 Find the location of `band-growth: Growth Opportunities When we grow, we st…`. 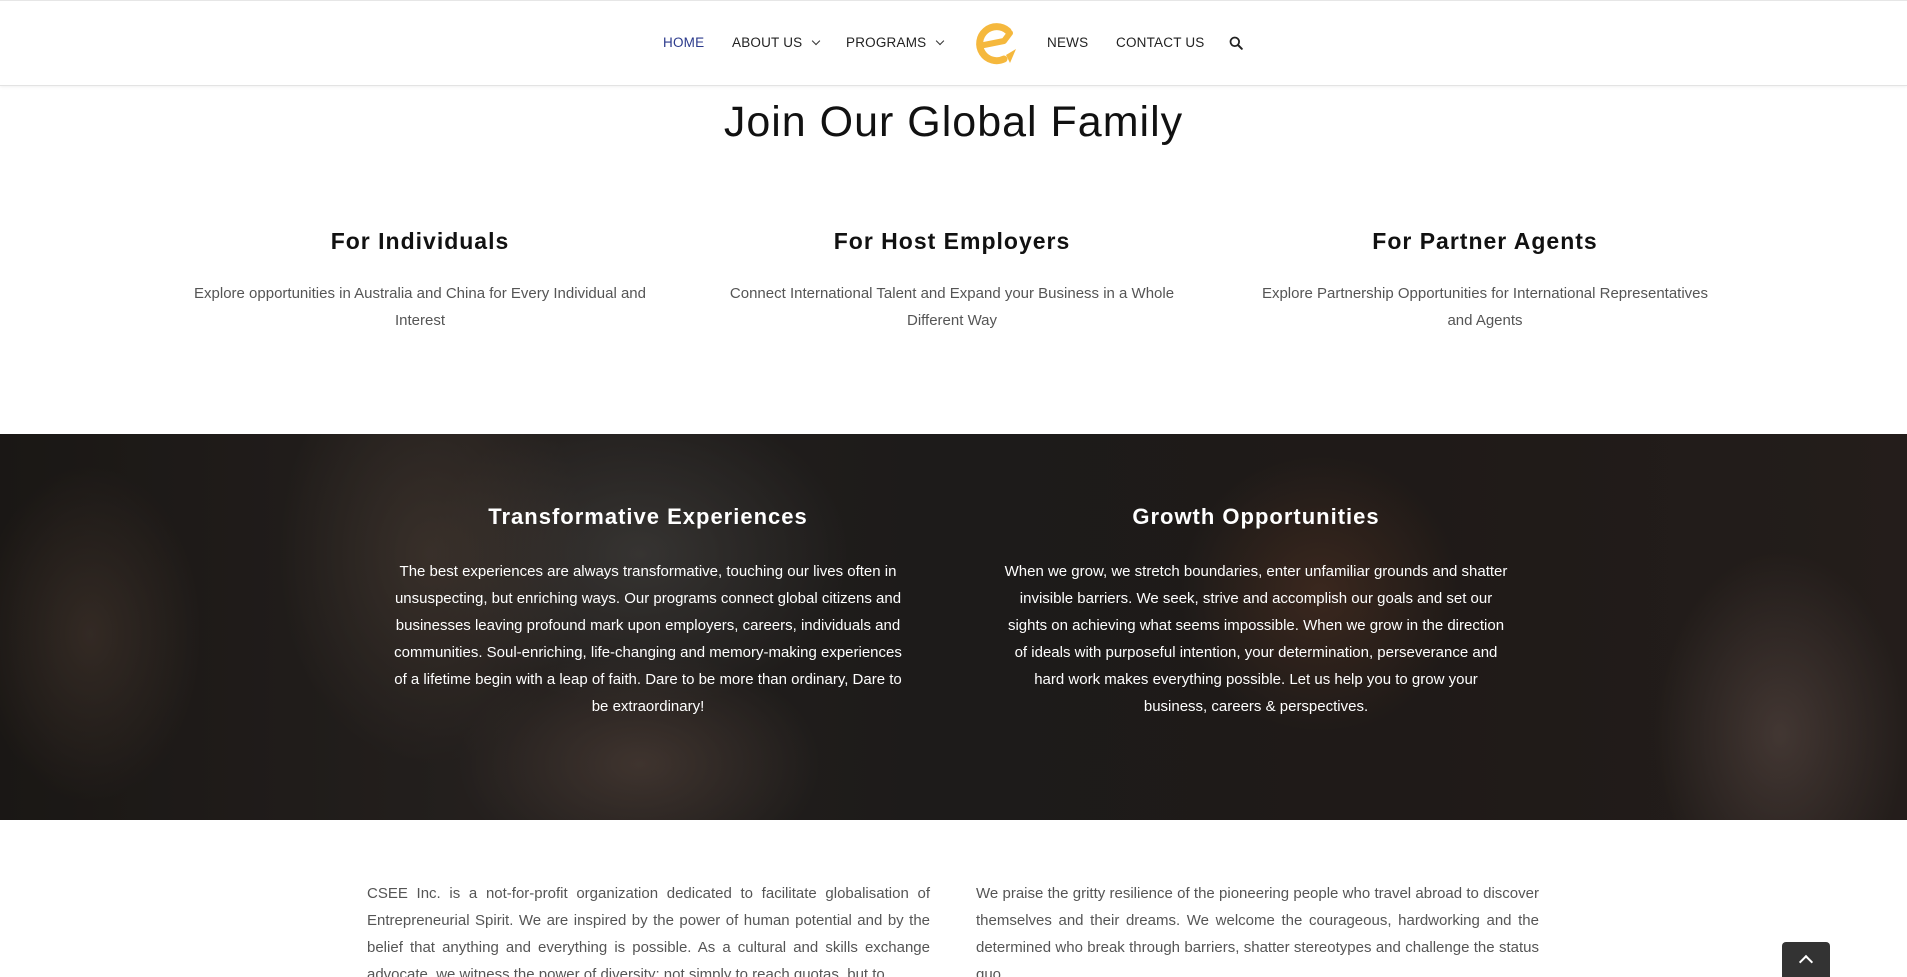

band-growth: Growth Opportunities When we grow, we st… is located at coordinates (1256, 612).